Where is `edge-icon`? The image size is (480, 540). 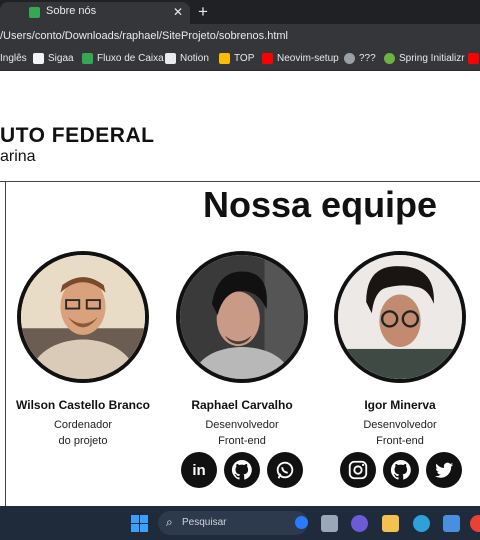
edge-icon is located at coordinates (421, 523).